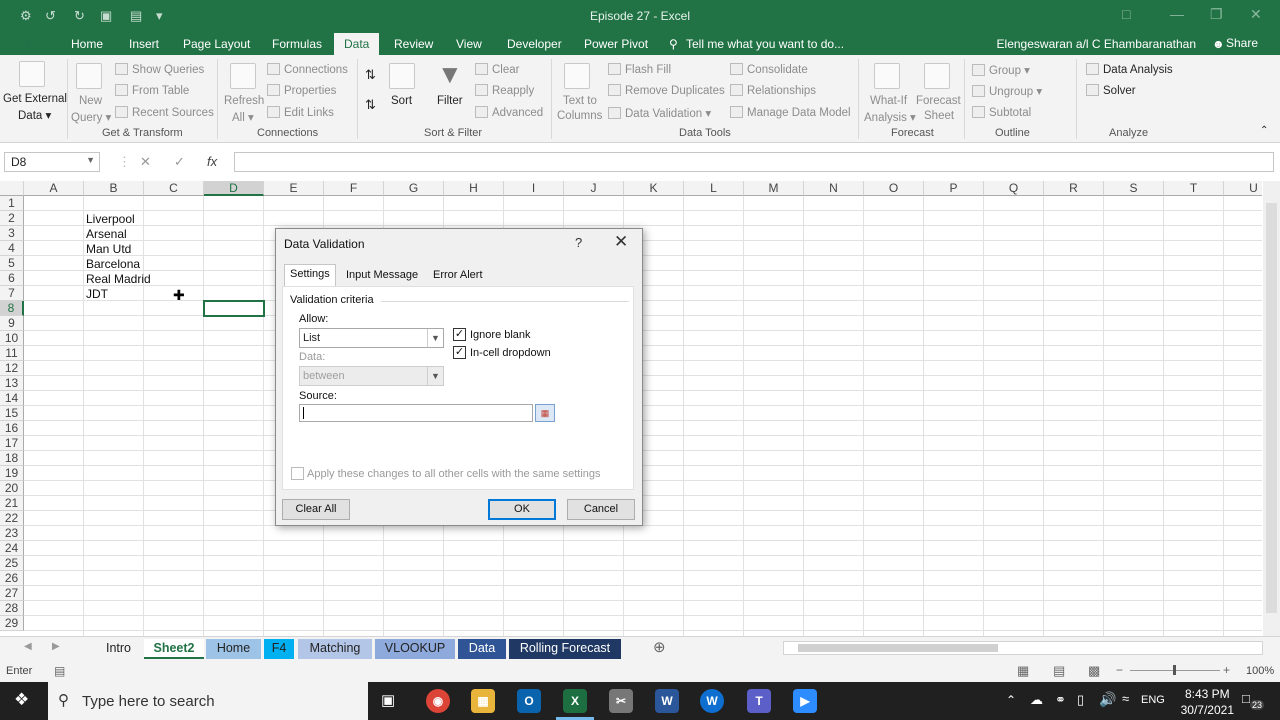 This screenshot has width=1280, height=720. Describe the element at coordinates (12, 353) in the screenshot. I see `row-header-11: 11` at that location.